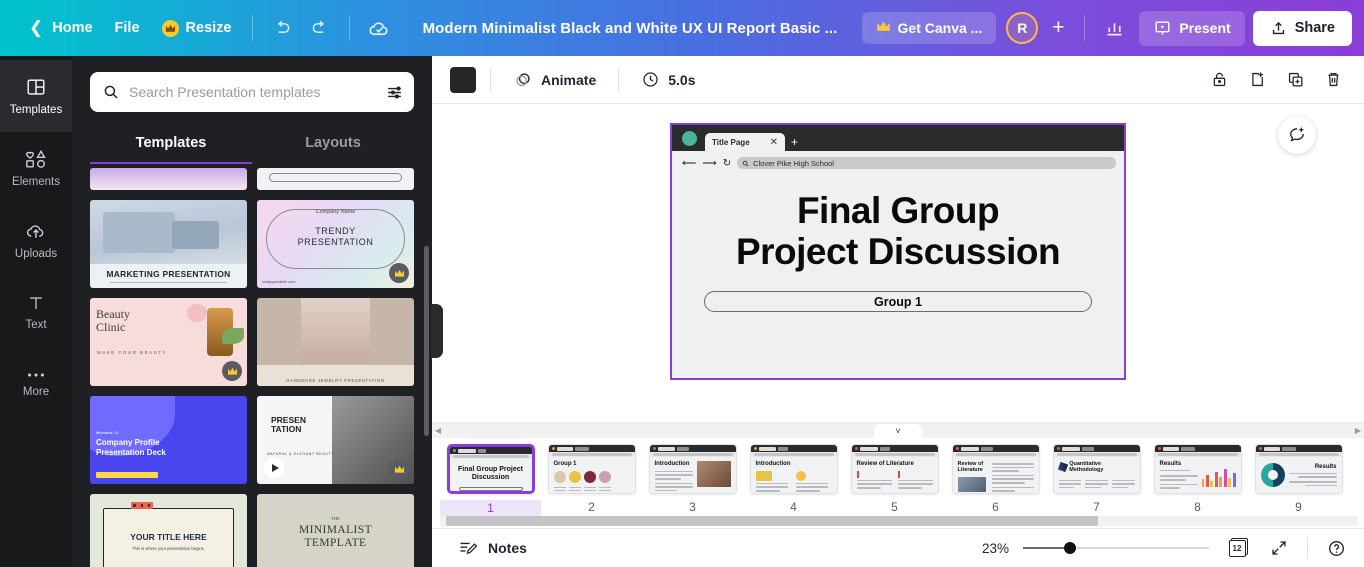 This screenshot has width=1364, height=567. What do you see at coordinates (1279, 548) in the screenshot?
I see `fullscreen-button` at bounding box center [1279, 548].